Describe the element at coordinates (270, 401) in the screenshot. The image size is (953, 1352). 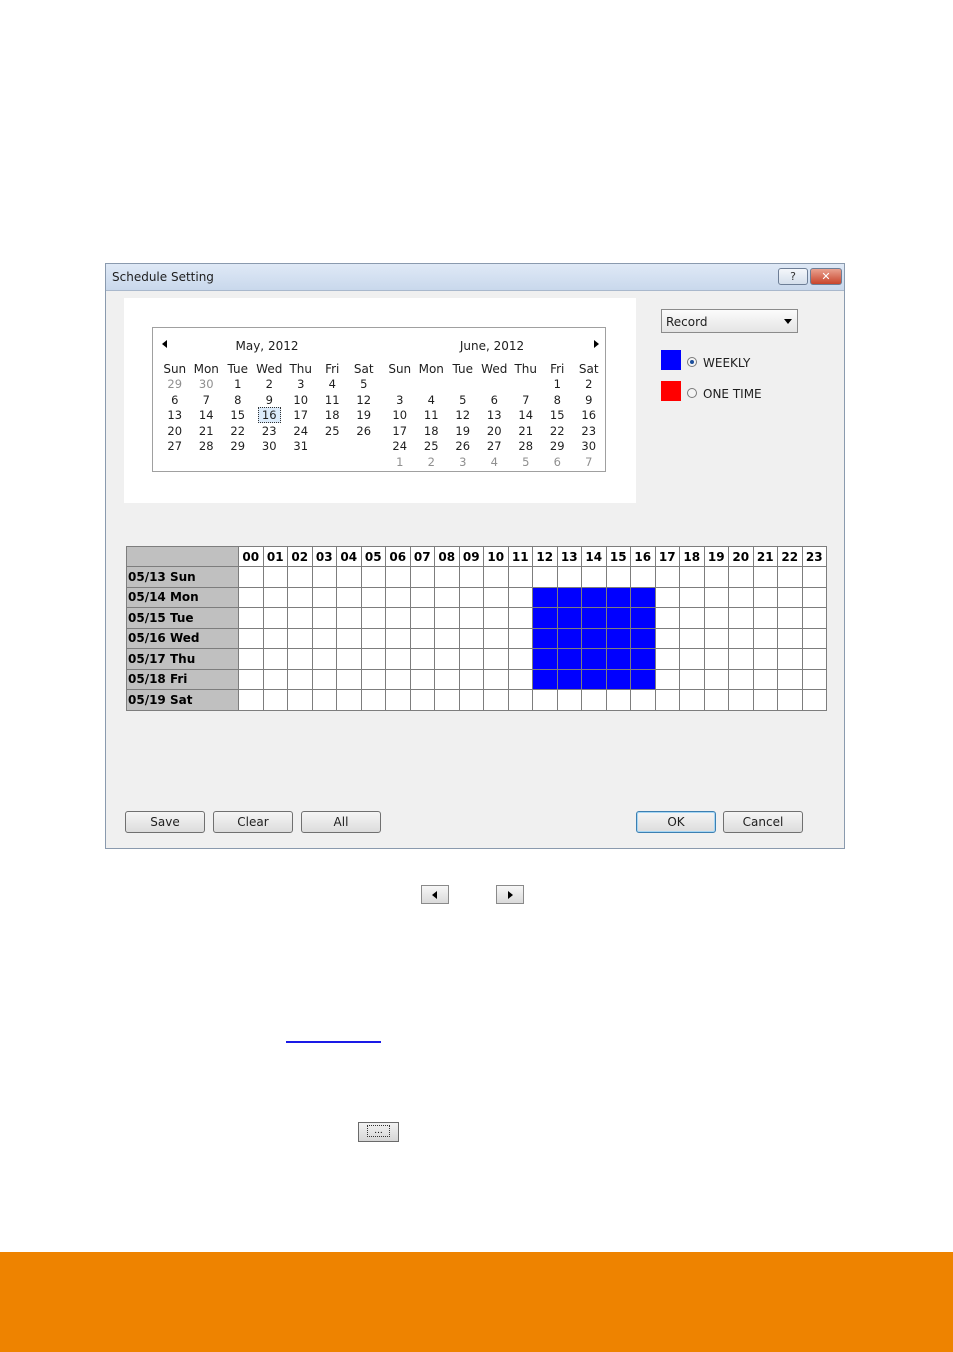
I see `calendar-day: 9` at that location.